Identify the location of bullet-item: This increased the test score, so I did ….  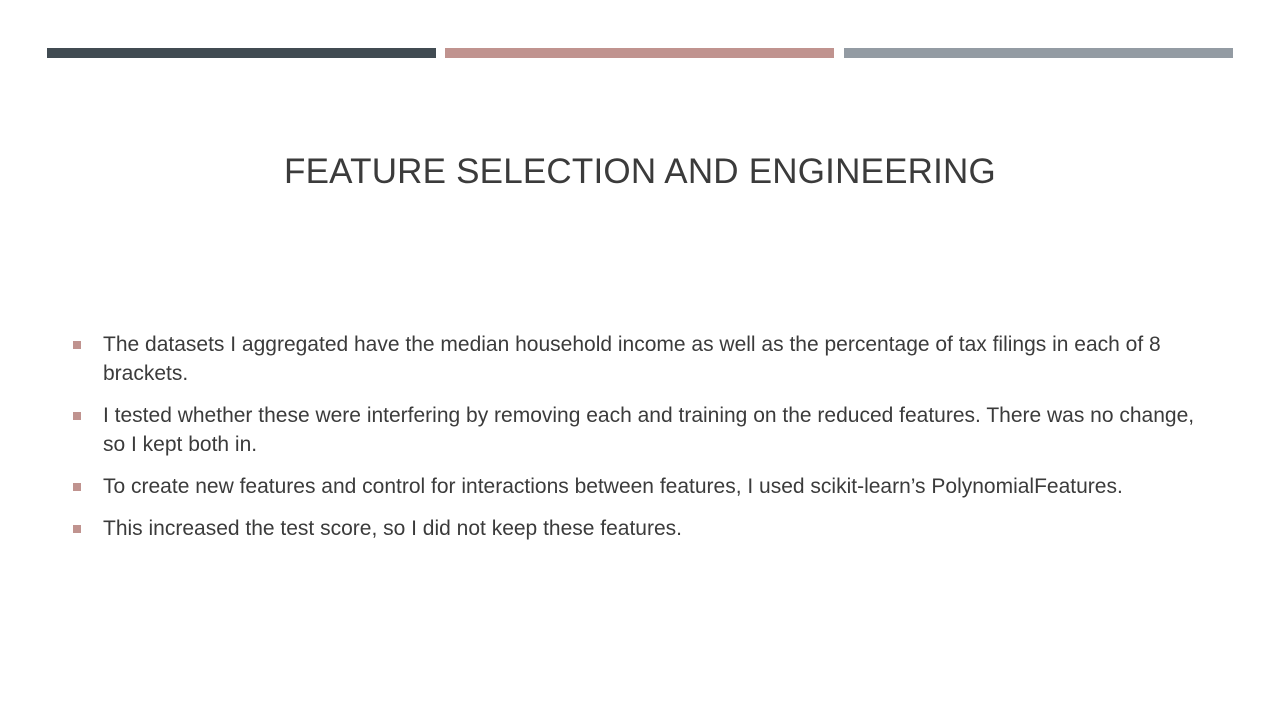
(640, 528).